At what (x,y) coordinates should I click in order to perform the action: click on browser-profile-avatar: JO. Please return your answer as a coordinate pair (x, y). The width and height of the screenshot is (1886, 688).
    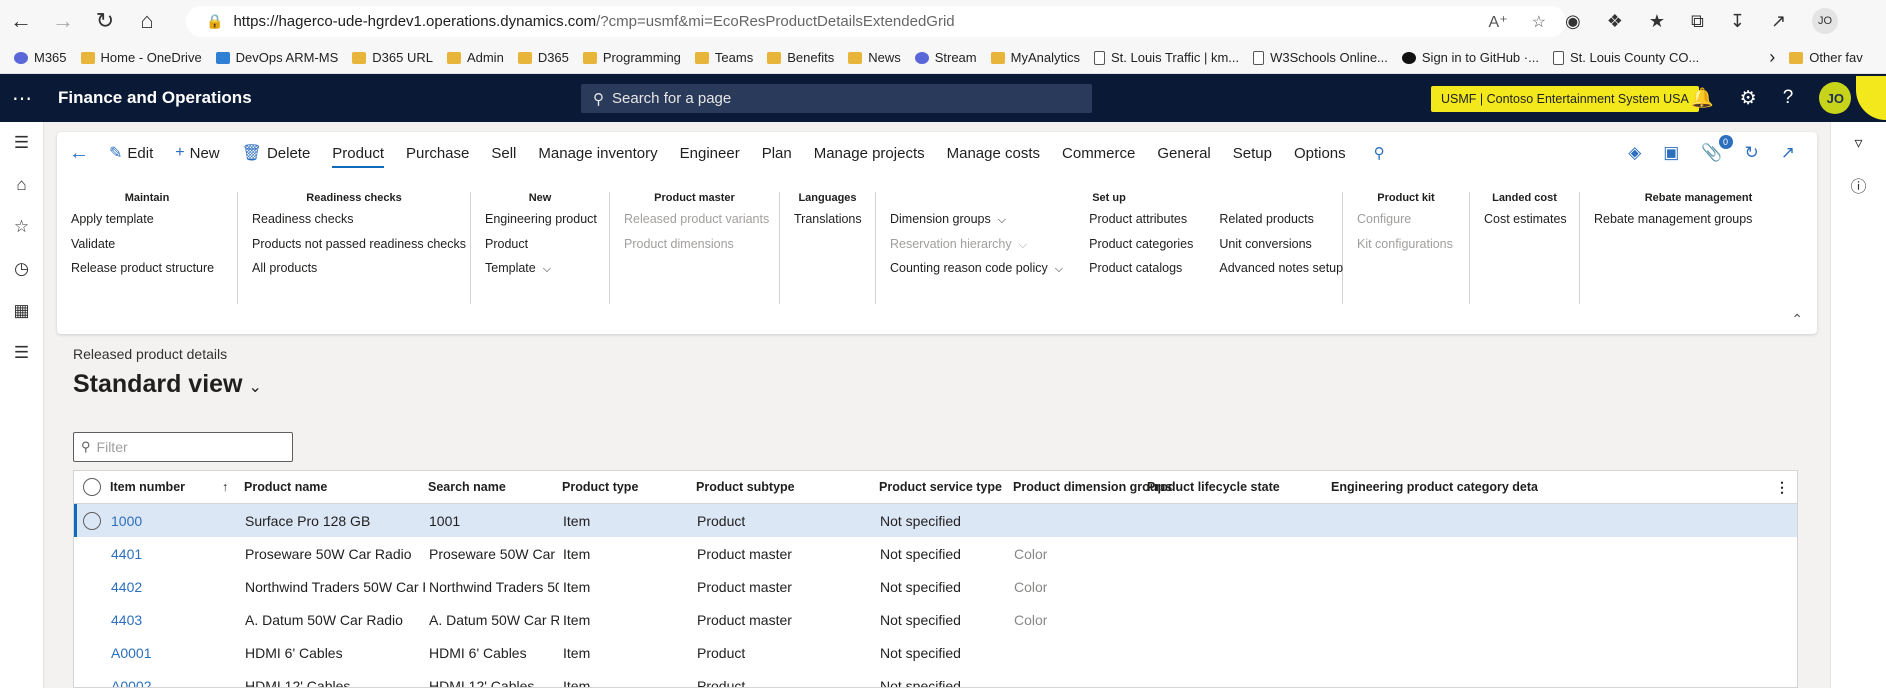
    Looking at the image, I should click on (1825, 21).